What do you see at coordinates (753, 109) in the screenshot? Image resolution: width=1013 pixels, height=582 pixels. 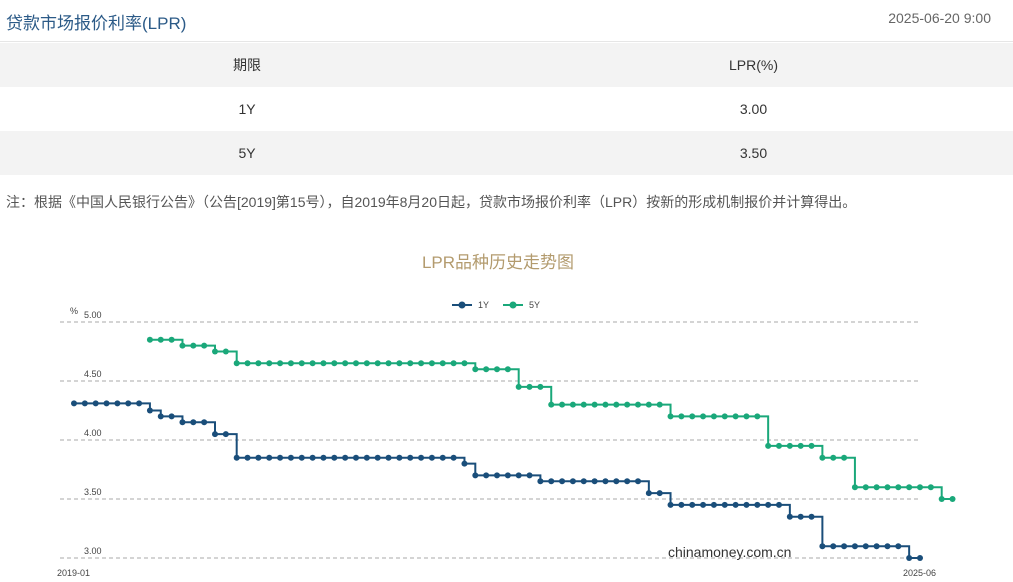 I see `table-cell-rate: 3.00` at bounding box center [753, 109].